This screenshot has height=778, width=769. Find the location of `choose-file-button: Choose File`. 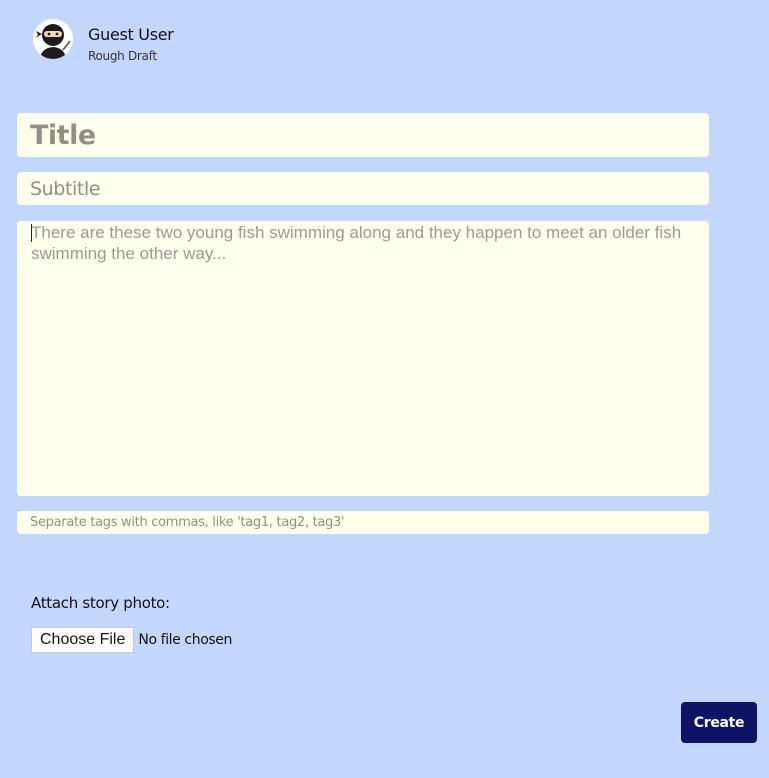

choose-file-button: Choose File is located at coordinates (83, 640).